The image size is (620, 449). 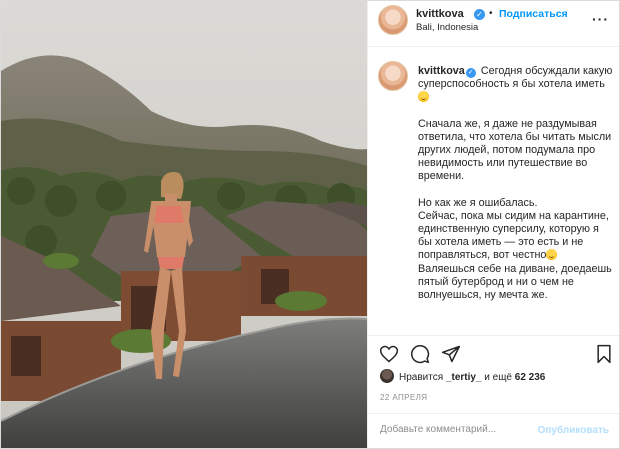 I want to click on bookmark-icon, so click(x=604, y=354).